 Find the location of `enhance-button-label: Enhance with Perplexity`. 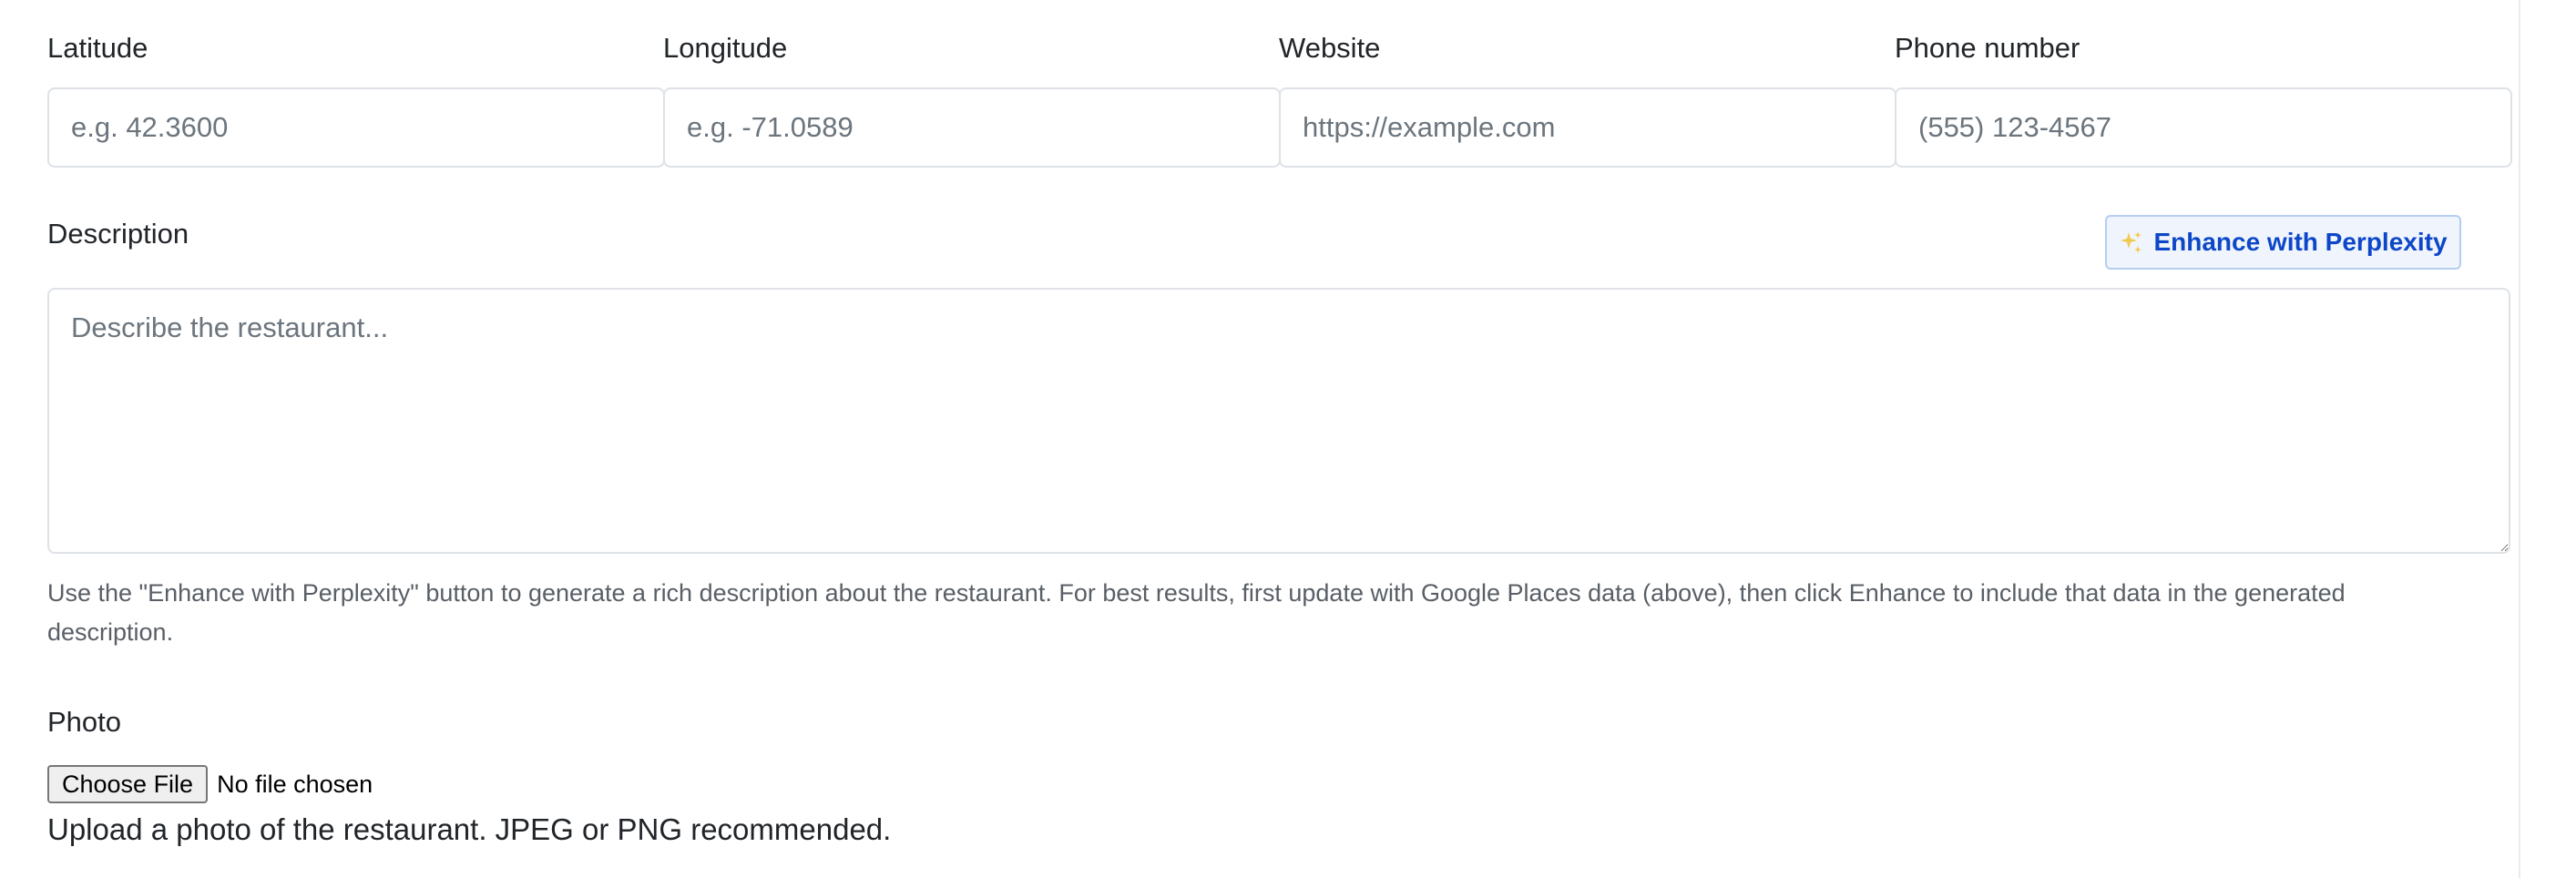

enhance-button-label: Enhance with Perplexity is located at coordinates (2300, 242).